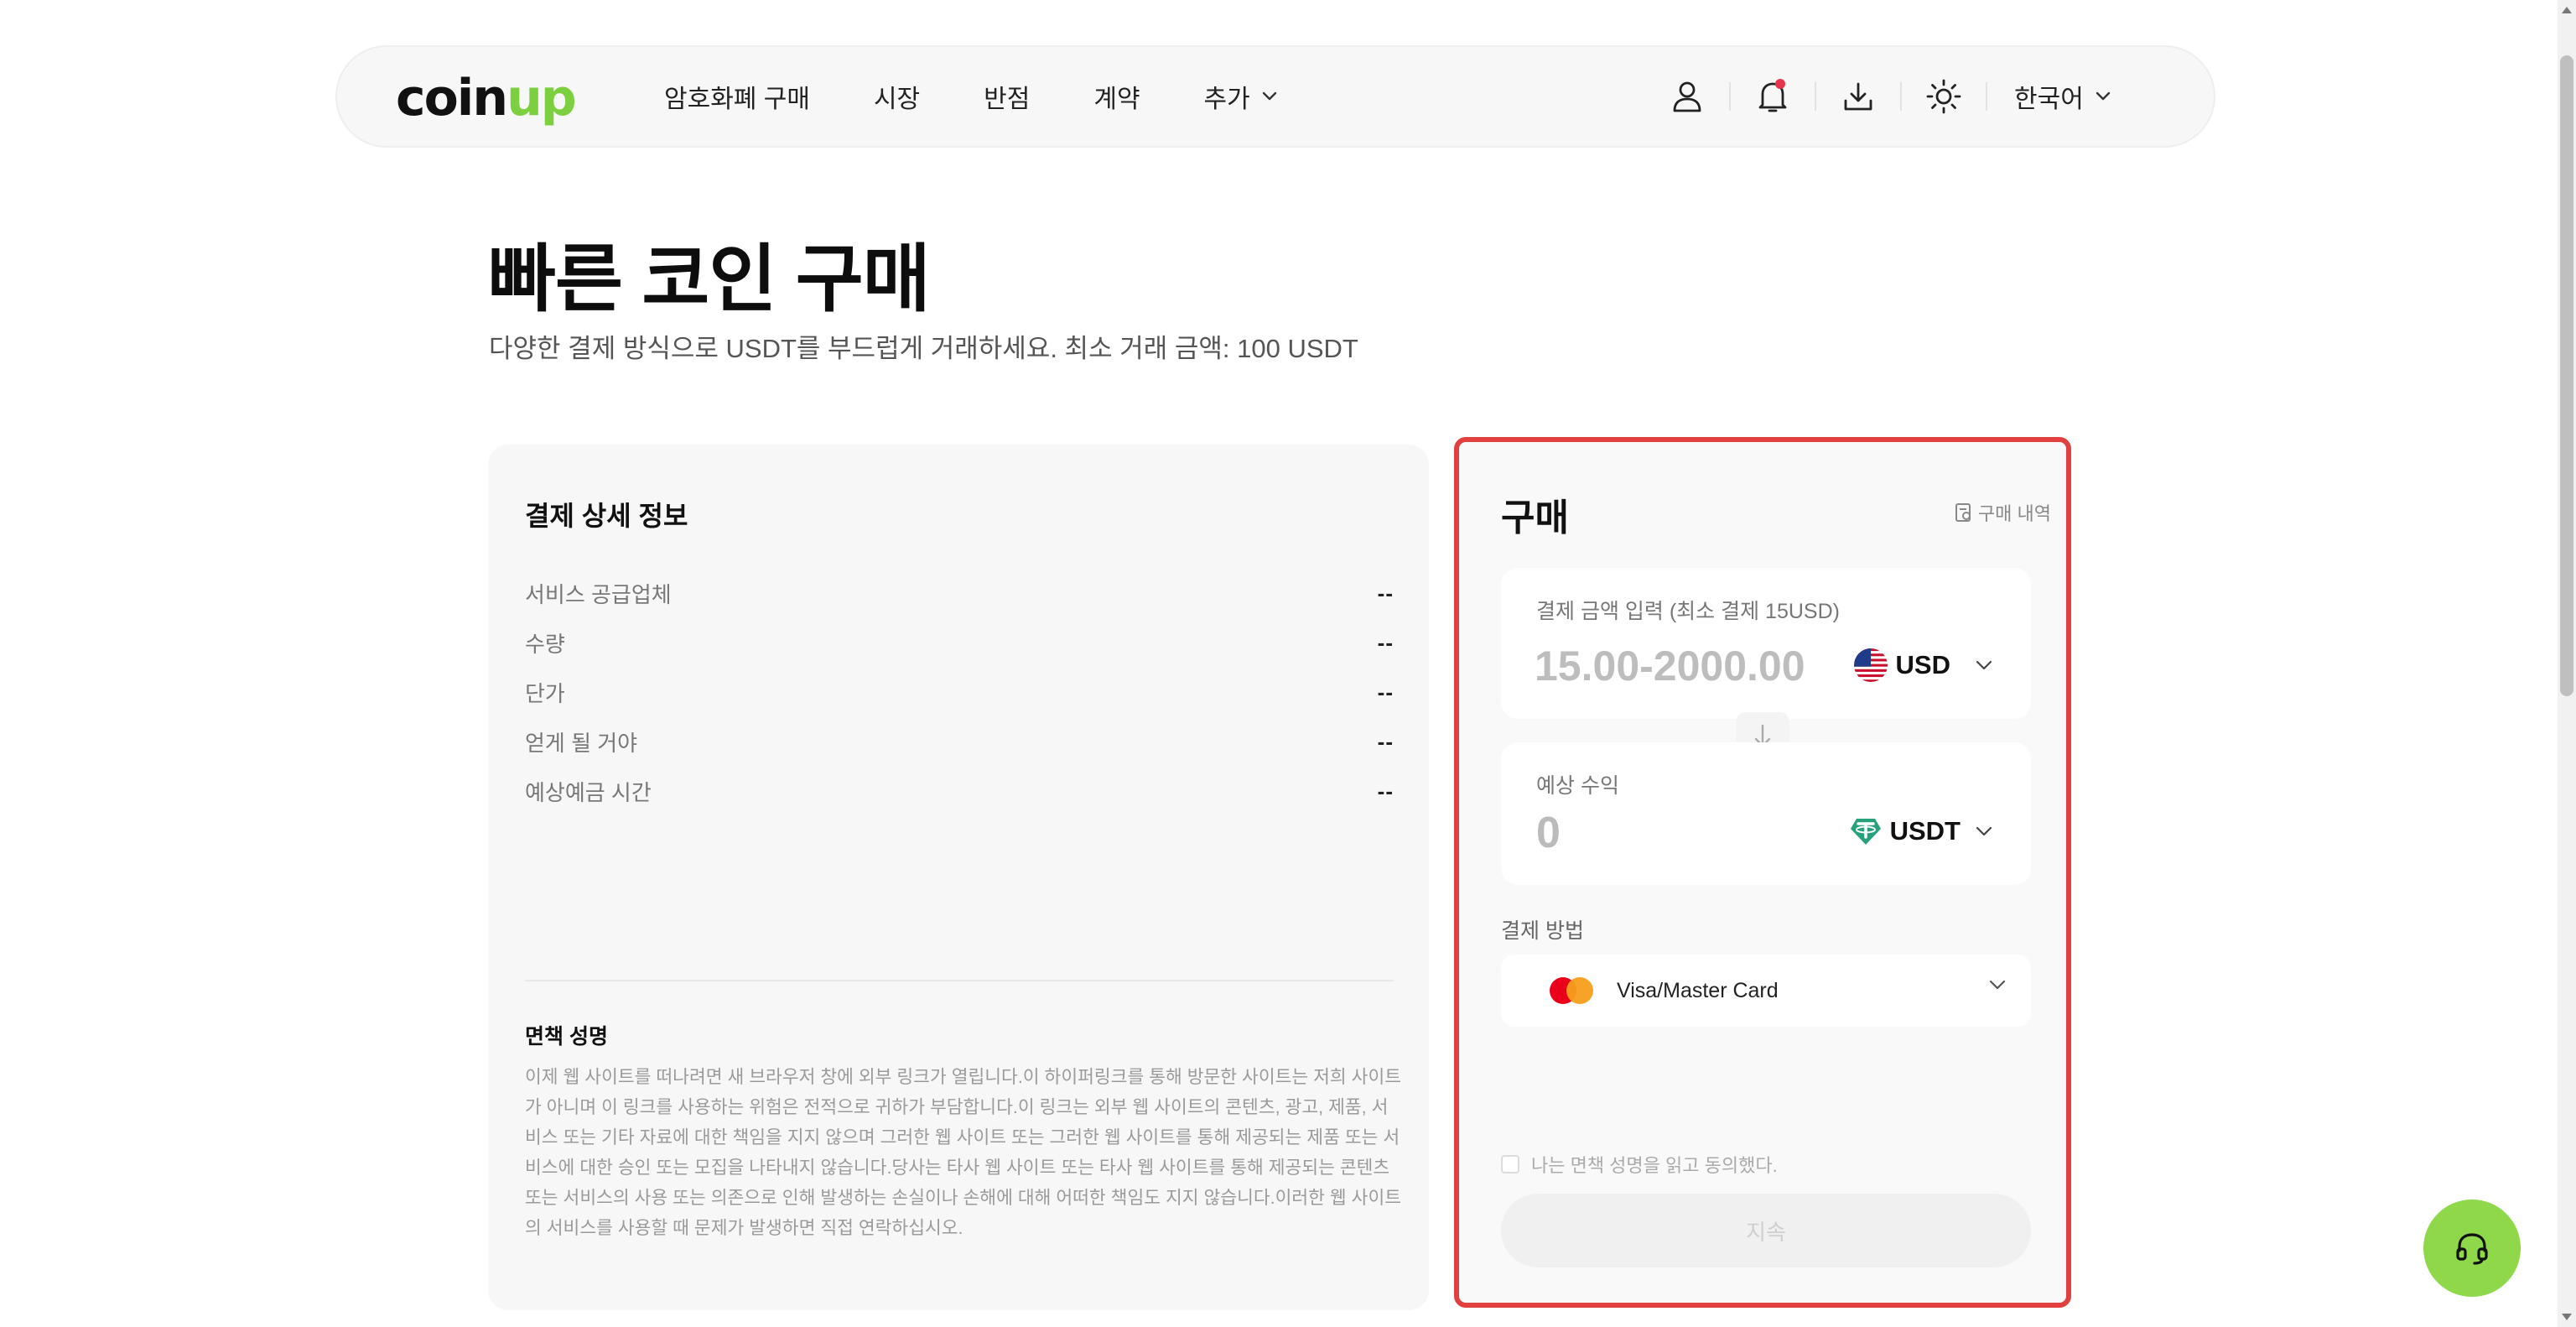  Describe the element at coordinates (1858, 96) in the screenshot. I see `download-icon` at that location.